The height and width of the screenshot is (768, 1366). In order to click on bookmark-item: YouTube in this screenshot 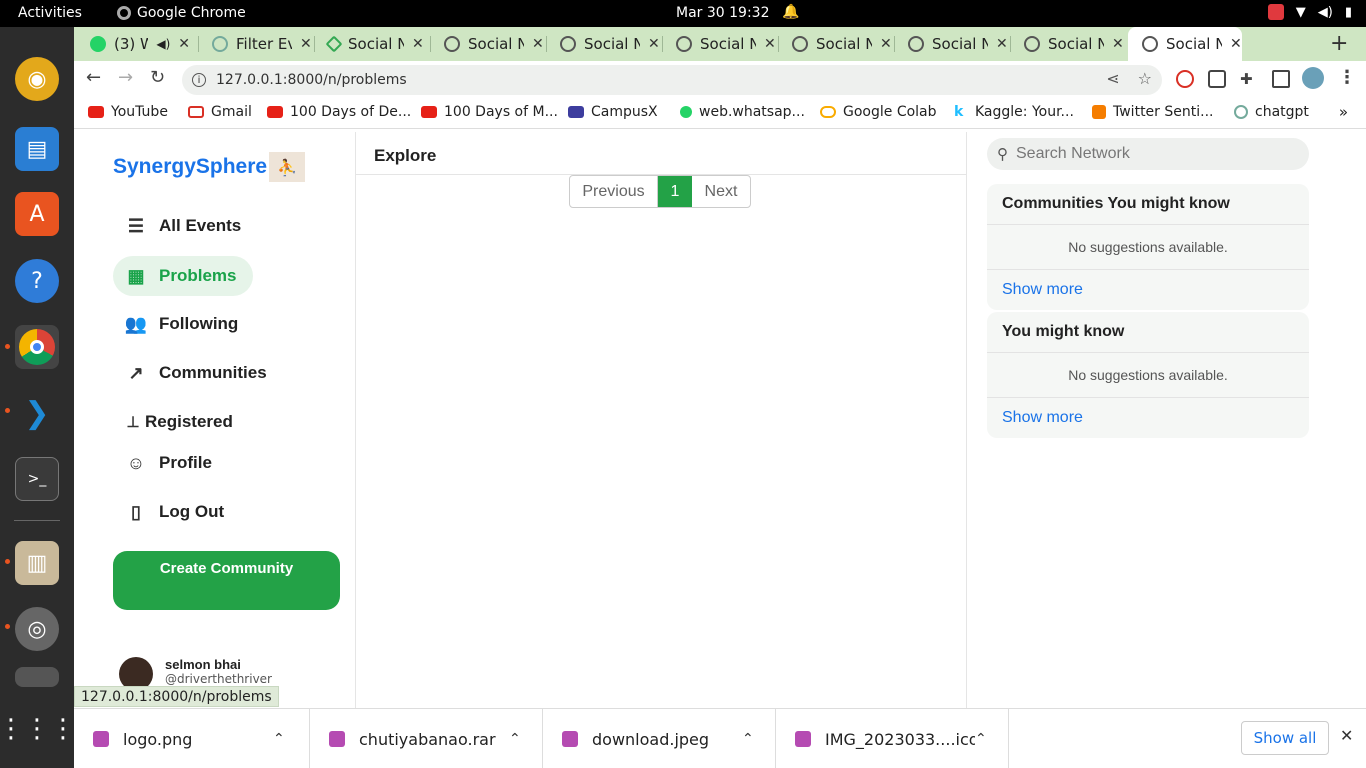, I will do `click(128, 112)`.